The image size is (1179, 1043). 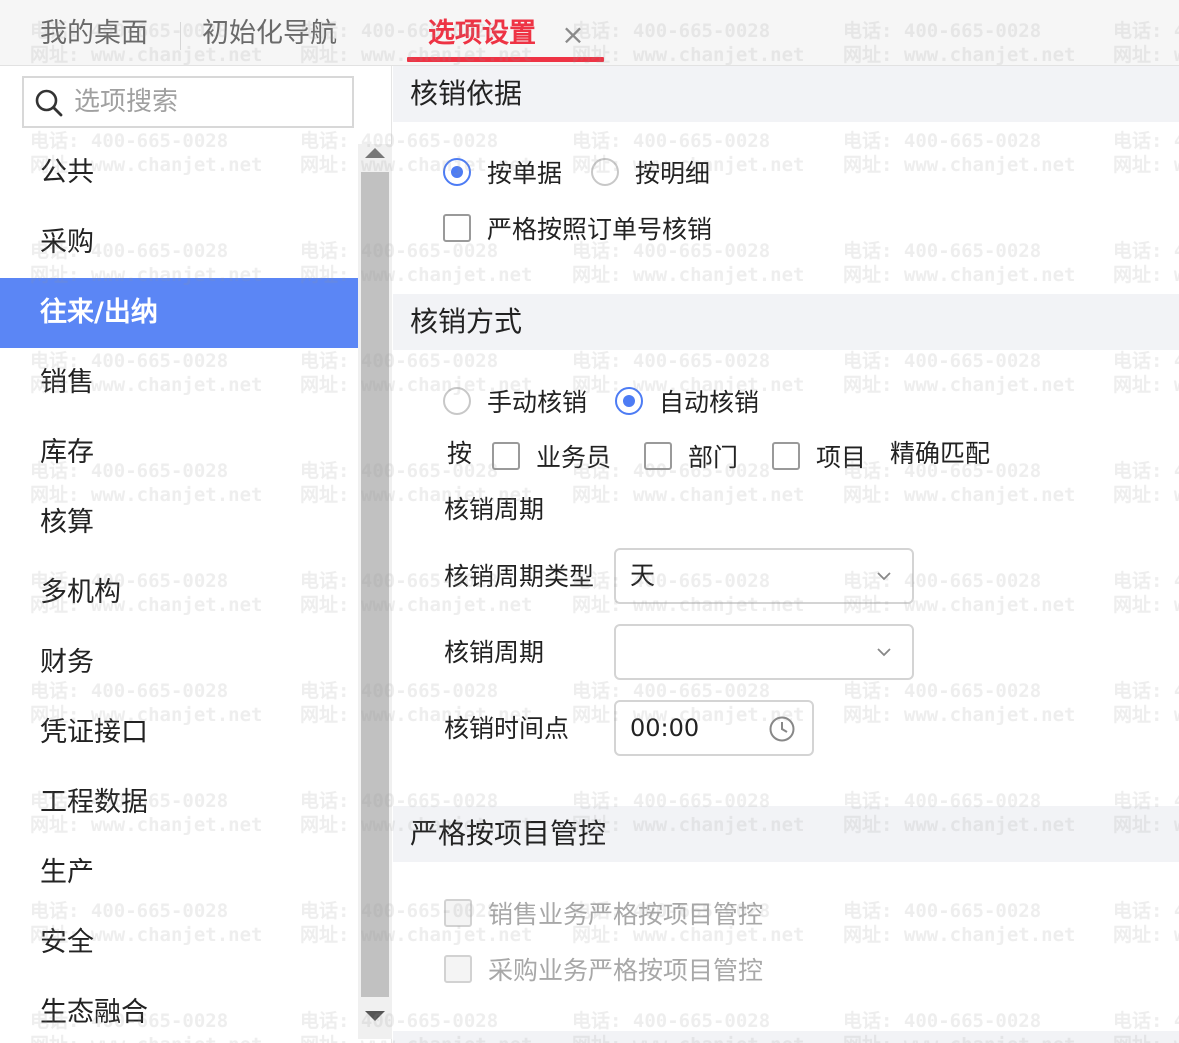 What do you see at coordinates (179, 803) in the screenshot?
I see `sidebar-item-engineering-data: 工程数据` at bounding box center [179, 803].